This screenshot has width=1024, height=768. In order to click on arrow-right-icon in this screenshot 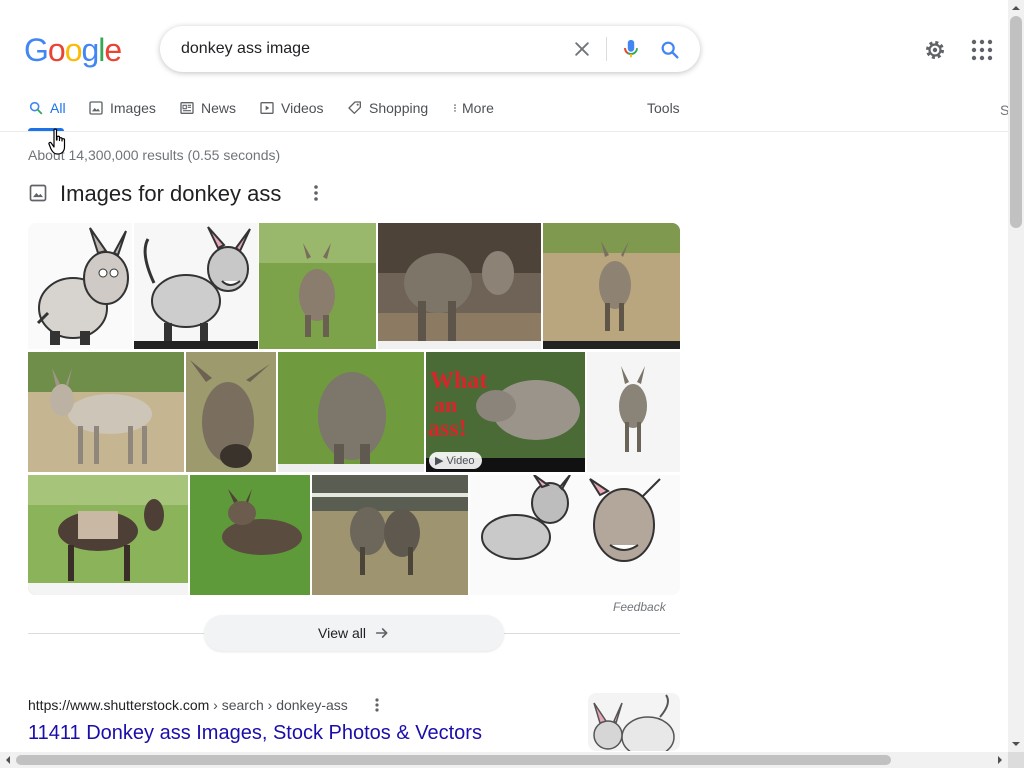, I will do `click(381, 633)`.